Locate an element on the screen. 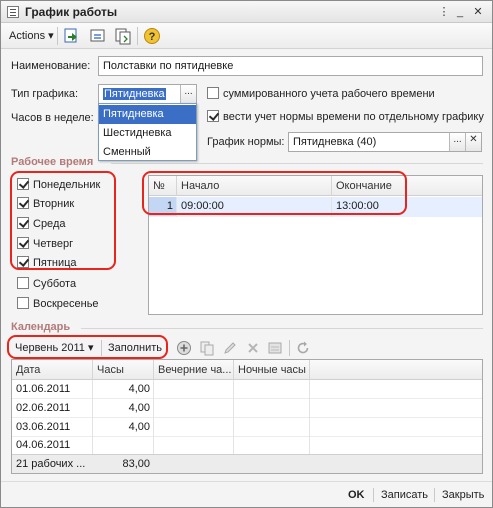 This screenshot has height=508, width=493. month-selector: Червень 2011 ▾ is located at coordinates (54, 348).